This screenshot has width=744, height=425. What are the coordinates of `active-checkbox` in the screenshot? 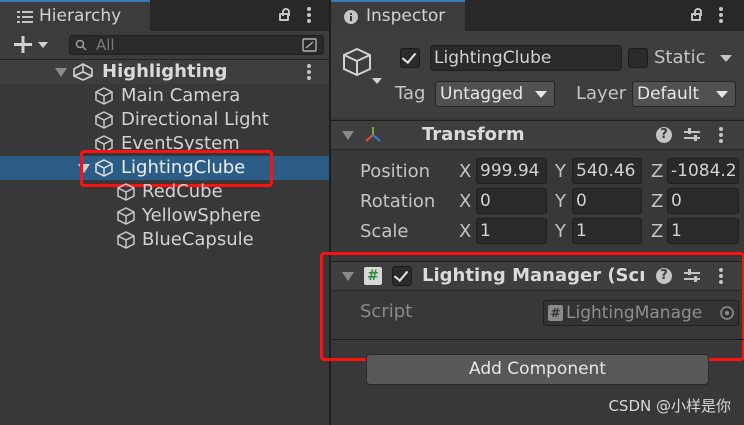 It's located at (410, 58).